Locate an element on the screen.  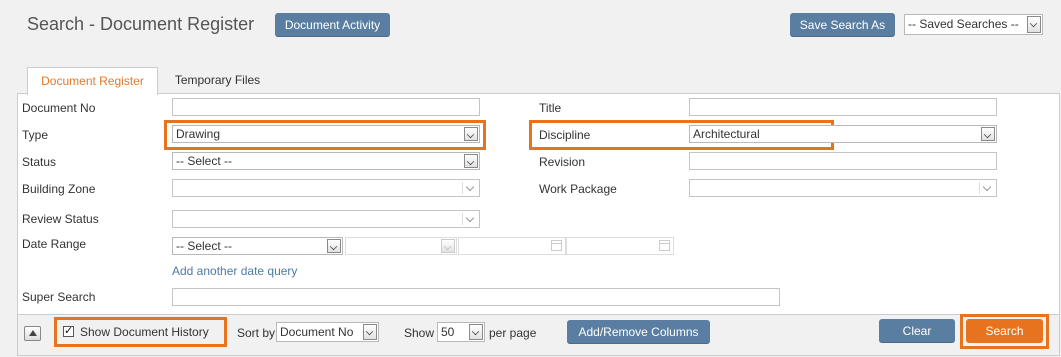
tab-label: Document Register is located at coordinates (92, 81).